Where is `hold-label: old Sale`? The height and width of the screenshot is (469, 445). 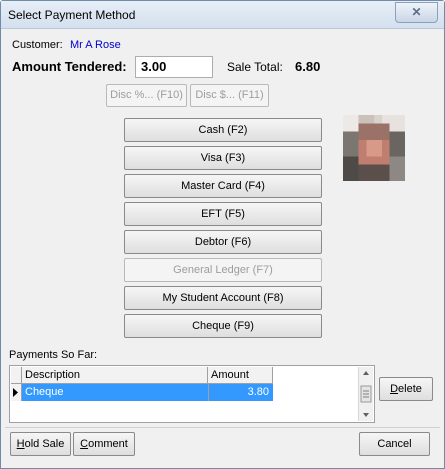
hold-label: old Sale is located at coordinates (44, 444).